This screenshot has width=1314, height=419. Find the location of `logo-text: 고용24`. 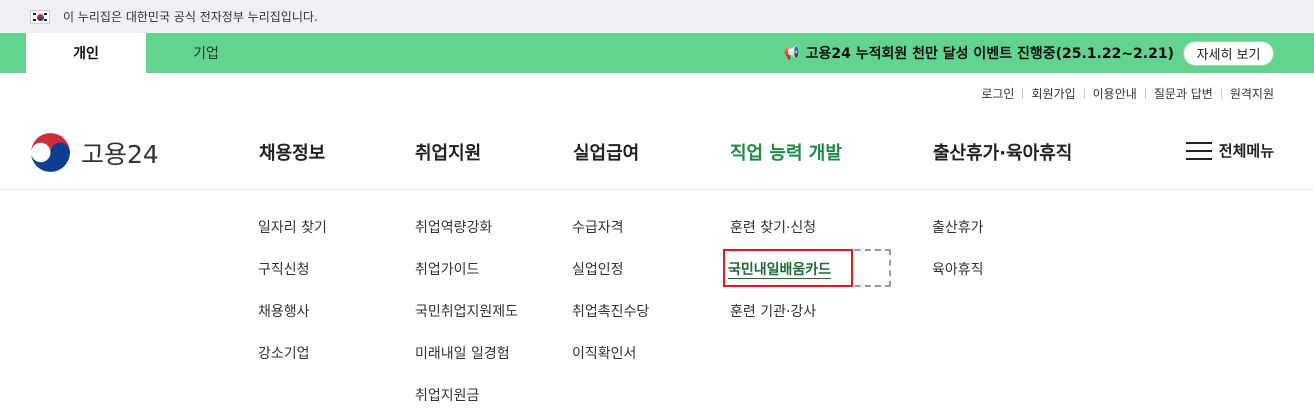

logo-text: 고용24 is located at coordinates (120, 154).